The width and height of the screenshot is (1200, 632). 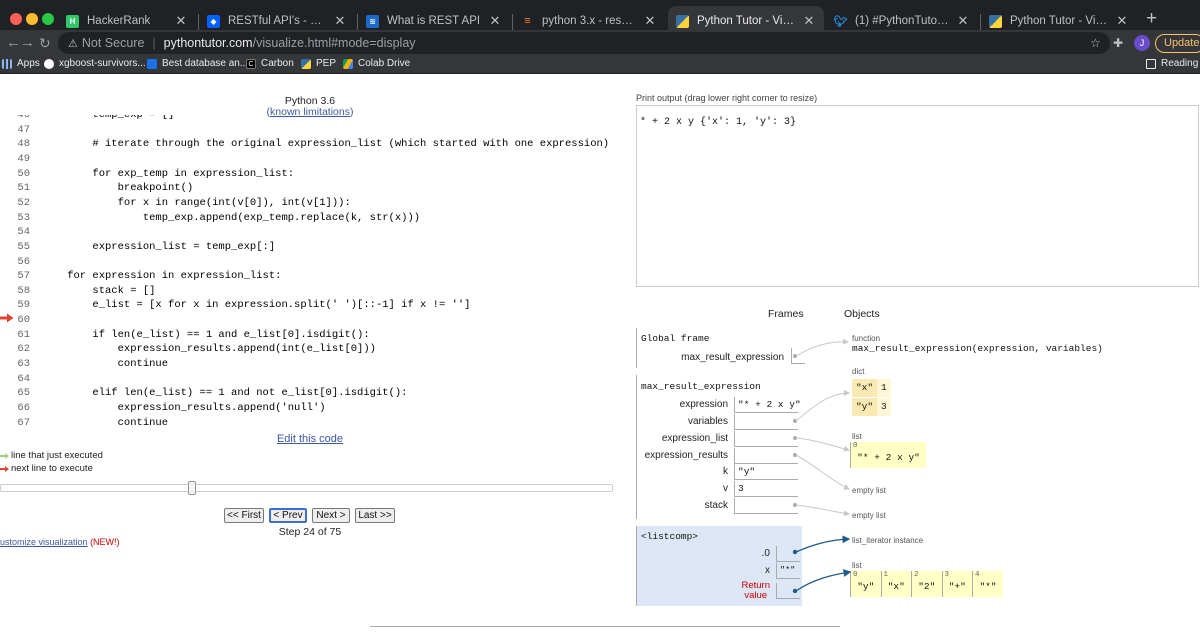 What do you see at coordinates (312, 159) in the screenshot?
I see `code-line: 49` at bounding box center [312, 159].